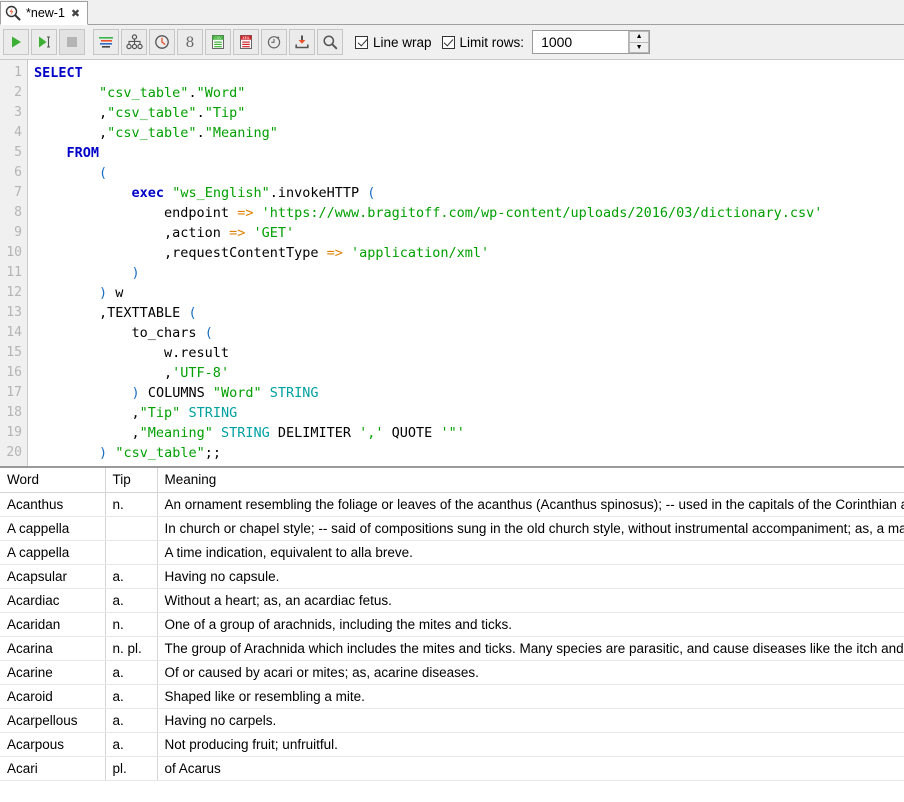 Image resolution: width=904 pixels, height=802 pixels. What do you see at coordinates (53, 672) in the screenshot?
I see `table-cell-word: Acarine` at bounding box center [53, 672].